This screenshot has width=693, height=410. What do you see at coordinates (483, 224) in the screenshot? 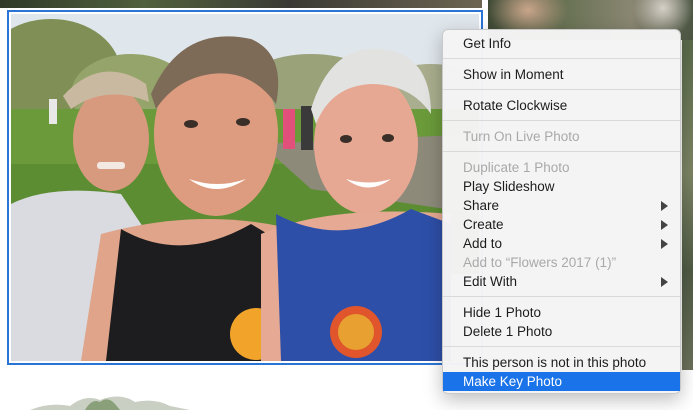
I see `menu-item-create-label: Create` at bounding box center [483, 224].